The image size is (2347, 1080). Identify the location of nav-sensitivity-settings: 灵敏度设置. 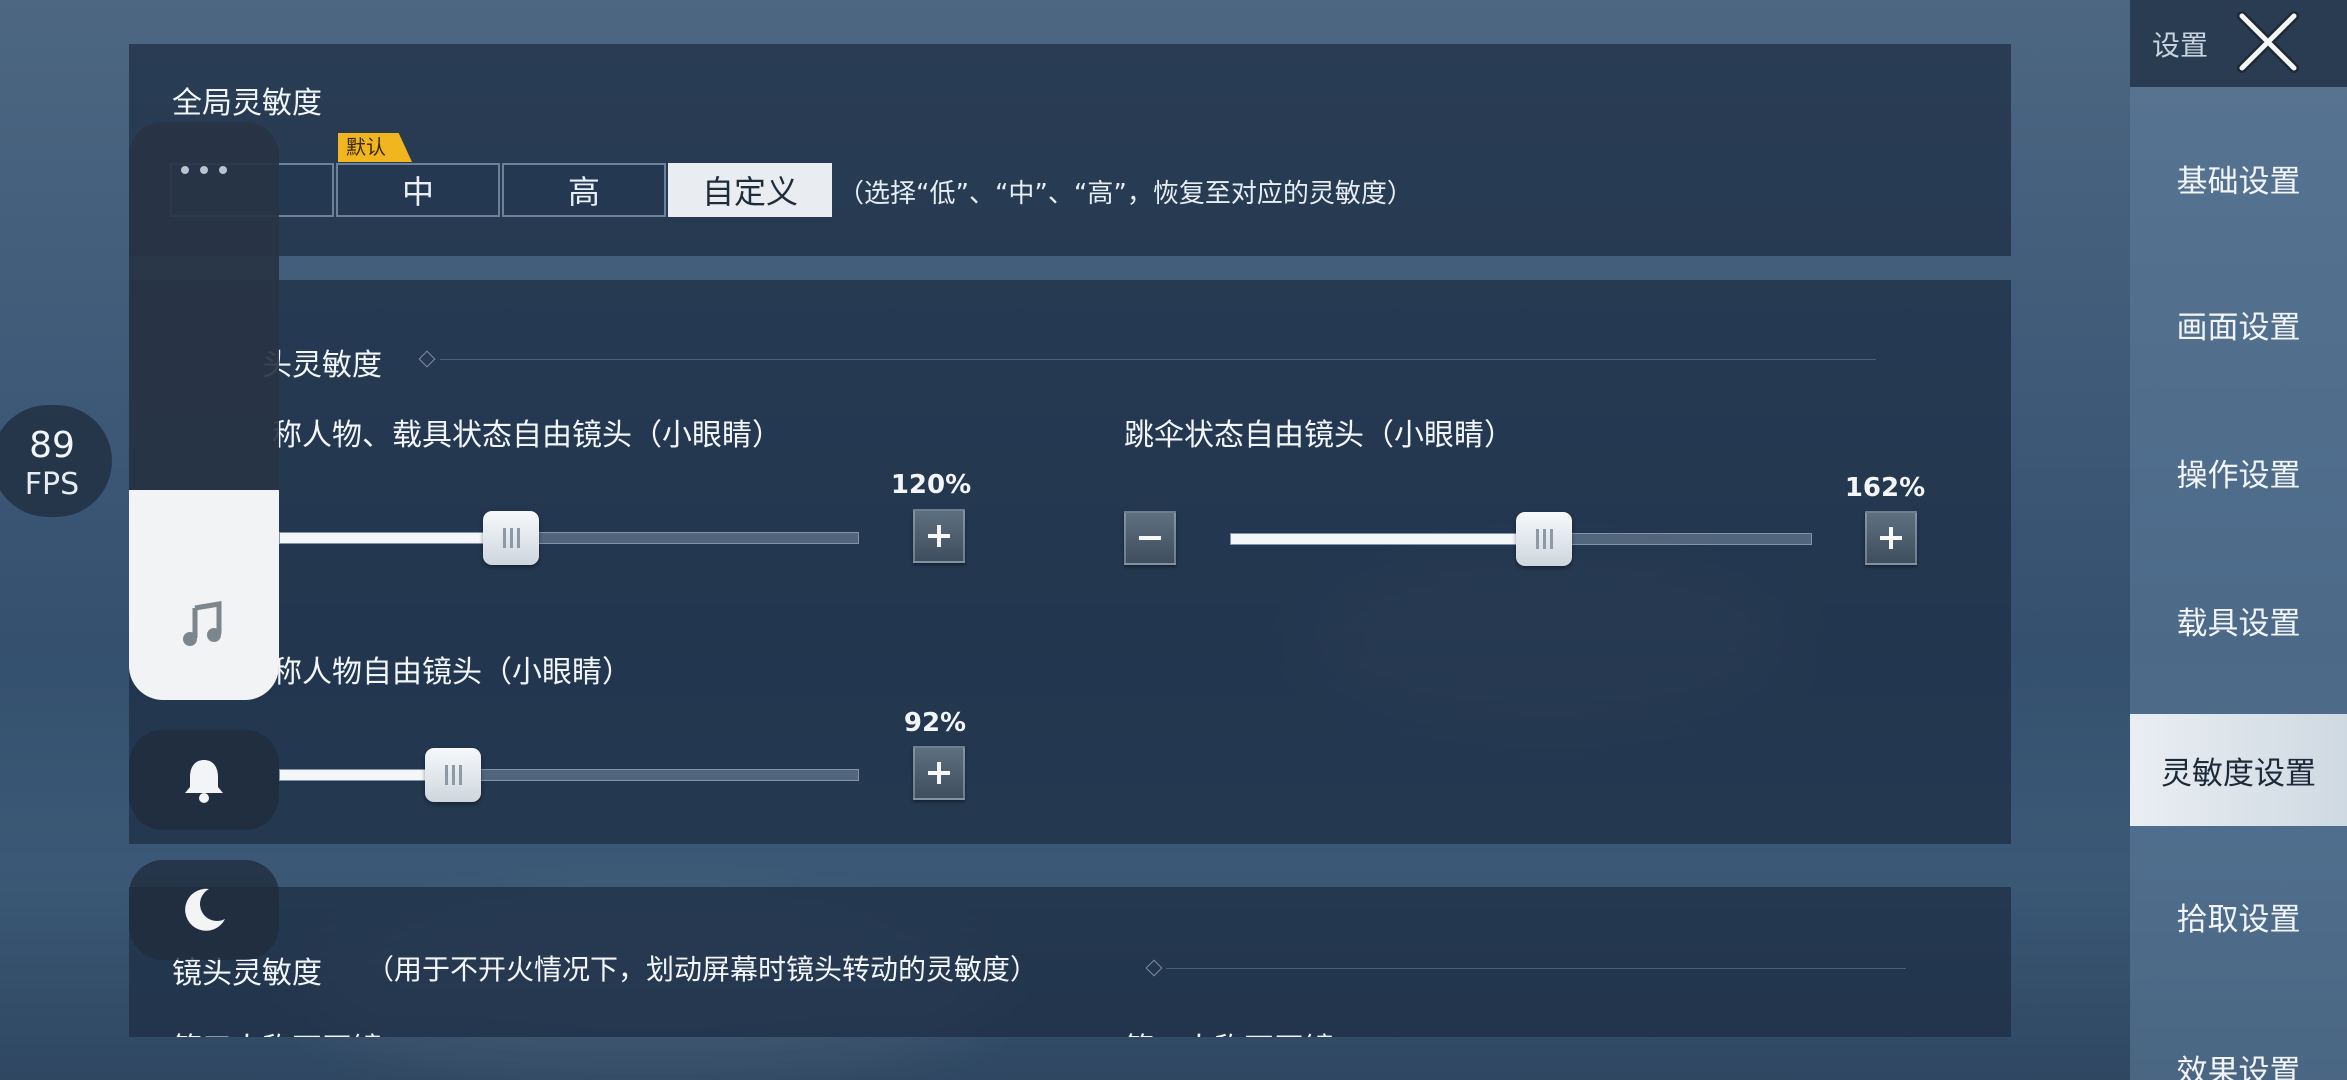
(2238, 770).